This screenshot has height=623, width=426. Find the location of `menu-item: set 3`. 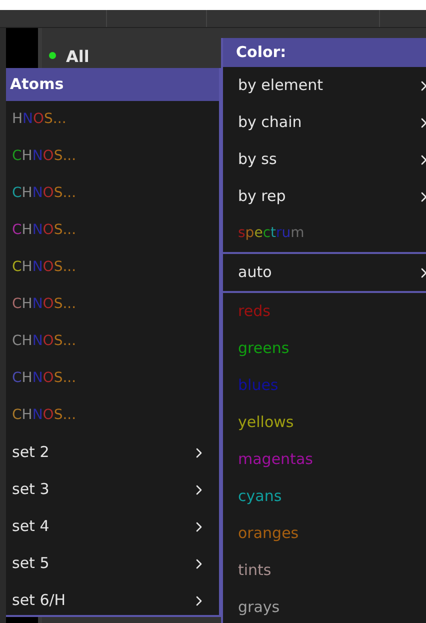

menu-item: set 3 is located at coordinates (112, 489).